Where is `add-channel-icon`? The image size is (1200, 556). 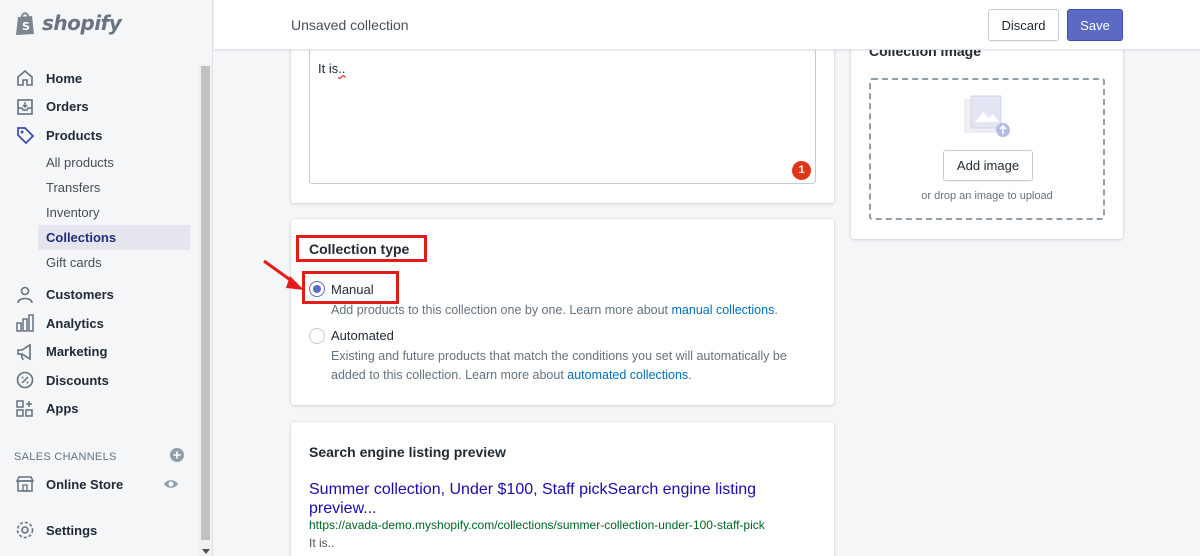 add-channel-icon is located at coordinates (177, 456).